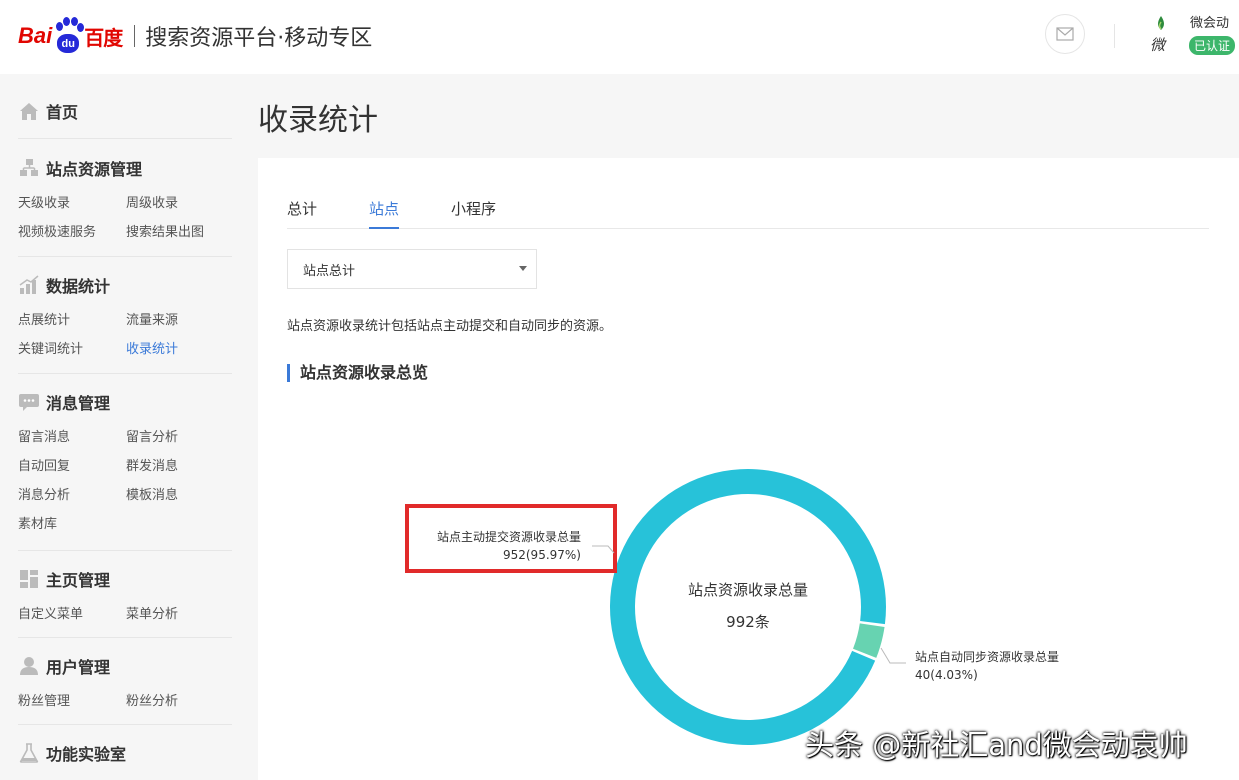 The height and width of the screenshot is (780, 1239). What do you see at coordinates (72, 347) in the screenshot?
I see `sidebar-link-keyword-stats: 关键词统计` at bounding box center [72, 347].